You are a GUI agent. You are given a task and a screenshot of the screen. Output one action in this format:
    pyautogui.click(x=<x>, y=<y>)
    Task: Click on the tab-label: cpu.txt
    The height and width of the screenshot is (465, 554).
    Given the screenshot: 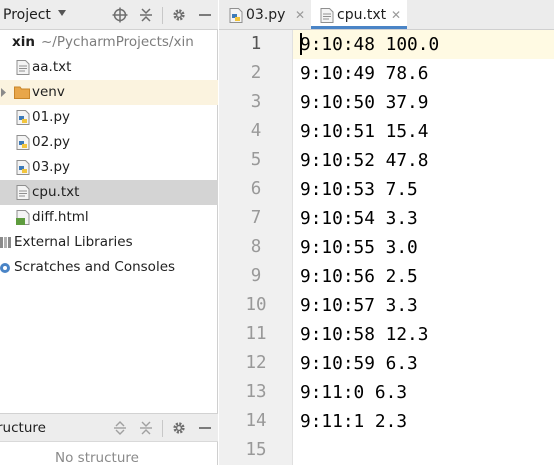 What is the action you would take?
    pyautogui.click(x=362, y=15)
    